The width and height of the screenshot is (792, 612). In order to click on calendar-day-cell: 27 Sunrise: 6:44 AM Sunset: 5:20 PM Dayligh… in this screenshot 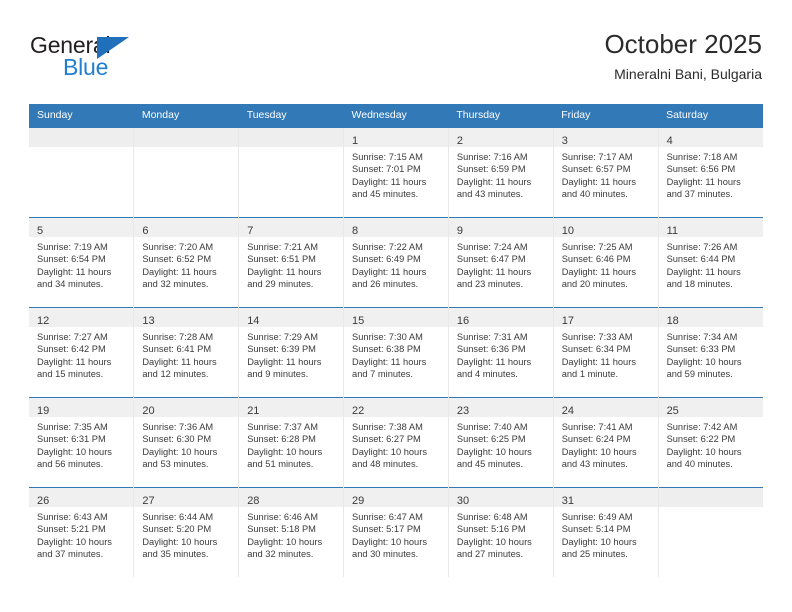, I will do `click(186, 532)`.